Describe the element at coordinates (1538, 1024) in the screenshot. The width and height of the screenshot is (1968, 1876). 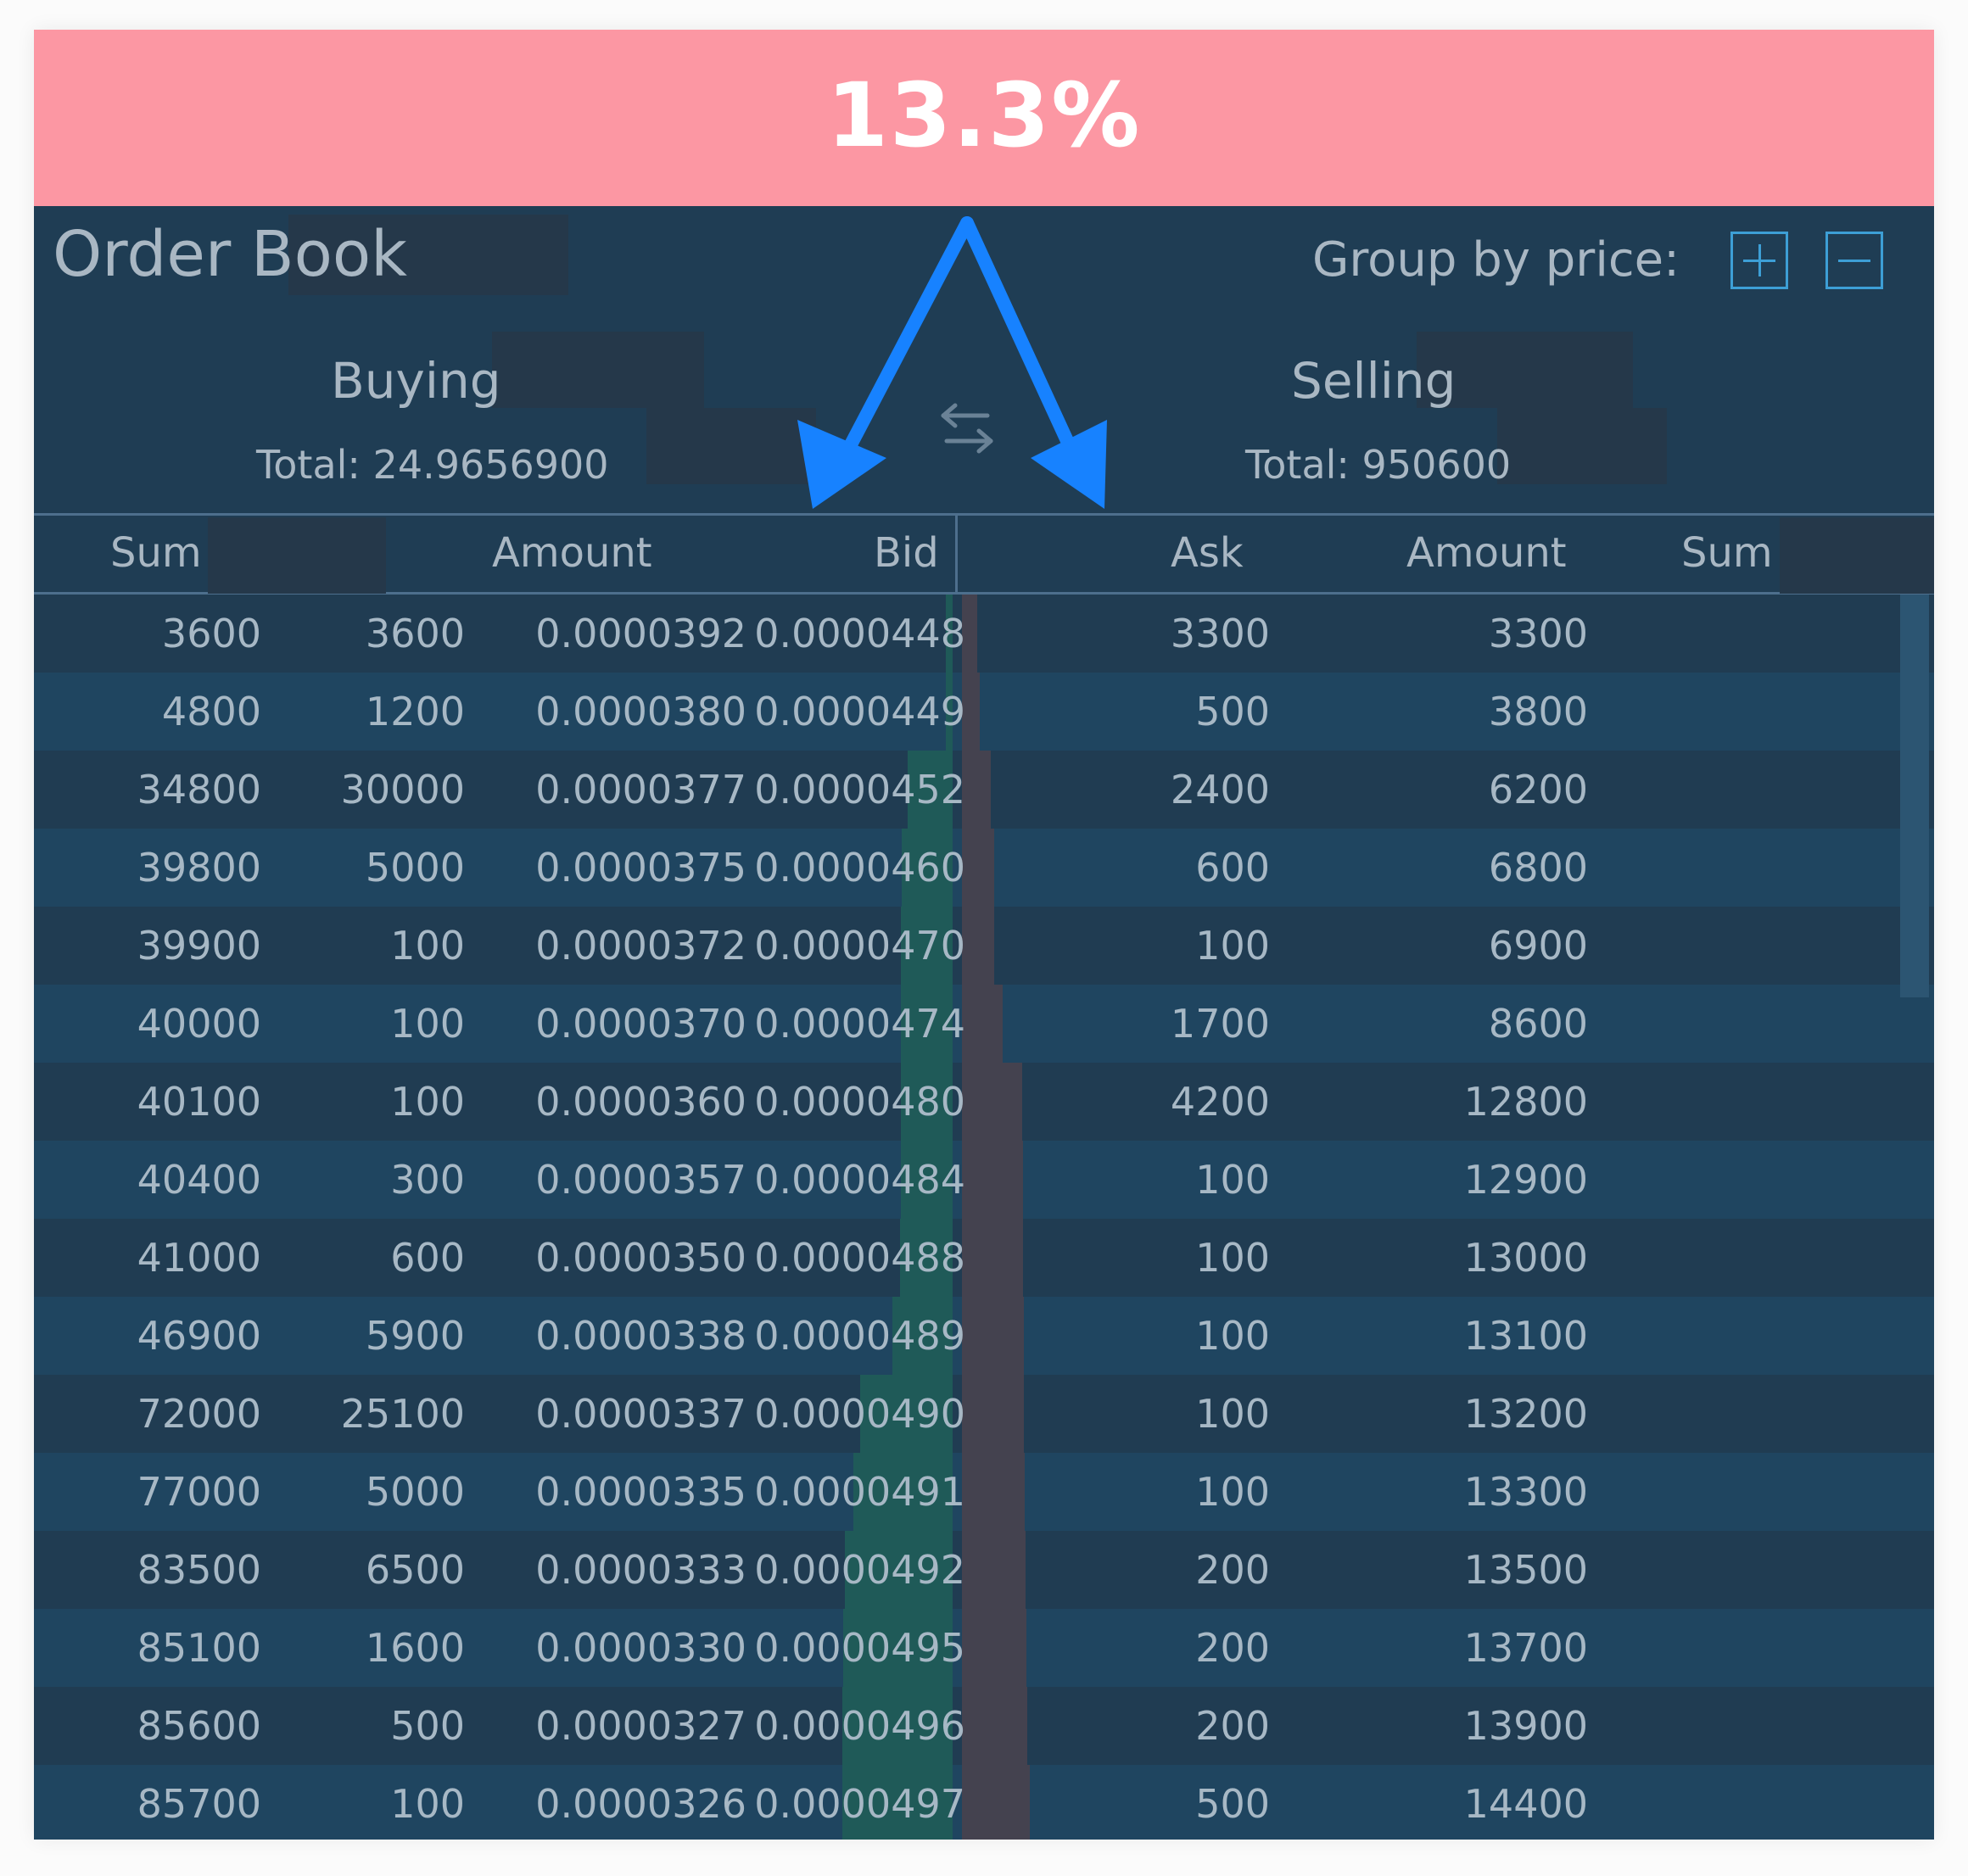
I see `ask-sum-cell: 8600` at that location.